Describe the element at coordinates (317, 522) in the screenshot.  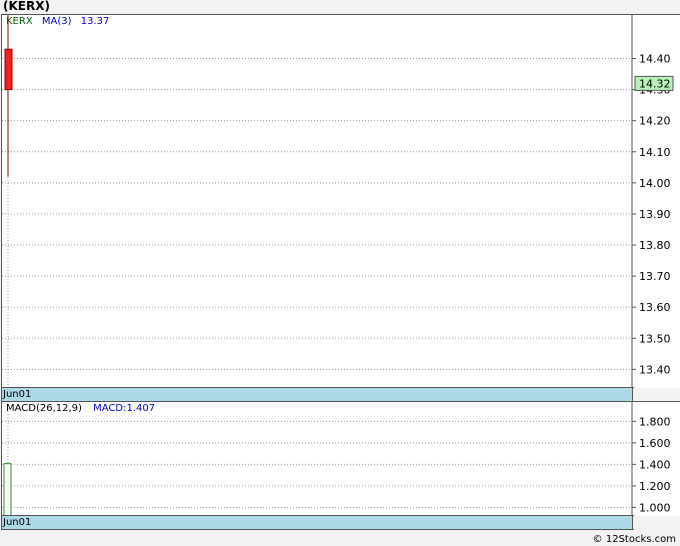
I see `macd-date-bar: Jun01` at that location.